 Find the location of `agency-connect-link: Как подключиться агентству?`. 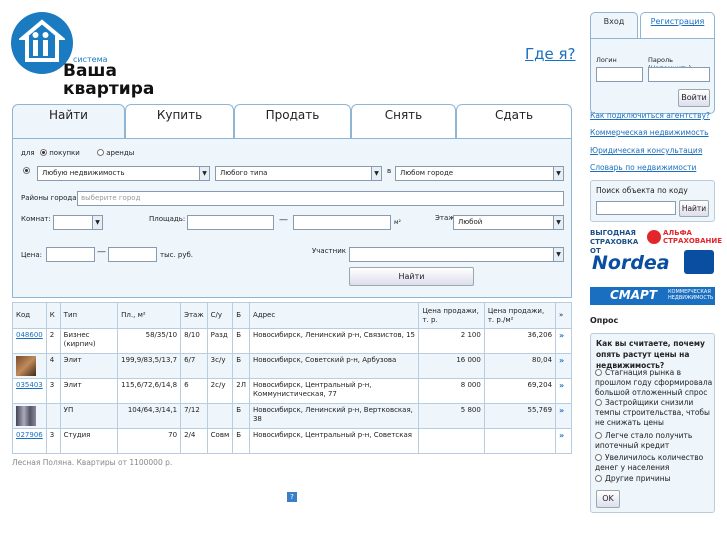

agency-connect-link: Как подключиться агентству? is located at coordinates (650, 115).